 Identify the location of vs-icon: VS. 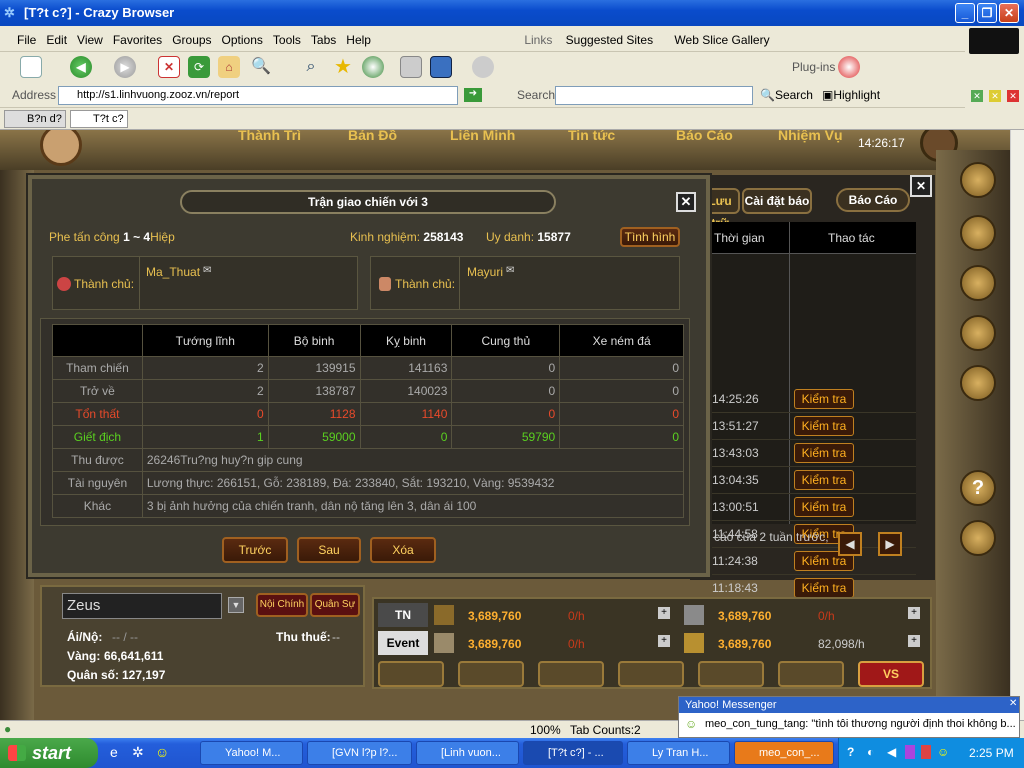
(891, 674).